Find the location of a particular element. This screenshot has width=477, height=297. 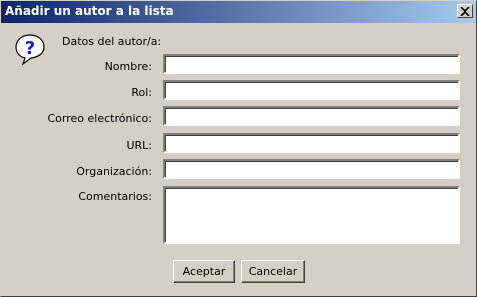

name-label: Nombre: is located at coordinates (128, 66).